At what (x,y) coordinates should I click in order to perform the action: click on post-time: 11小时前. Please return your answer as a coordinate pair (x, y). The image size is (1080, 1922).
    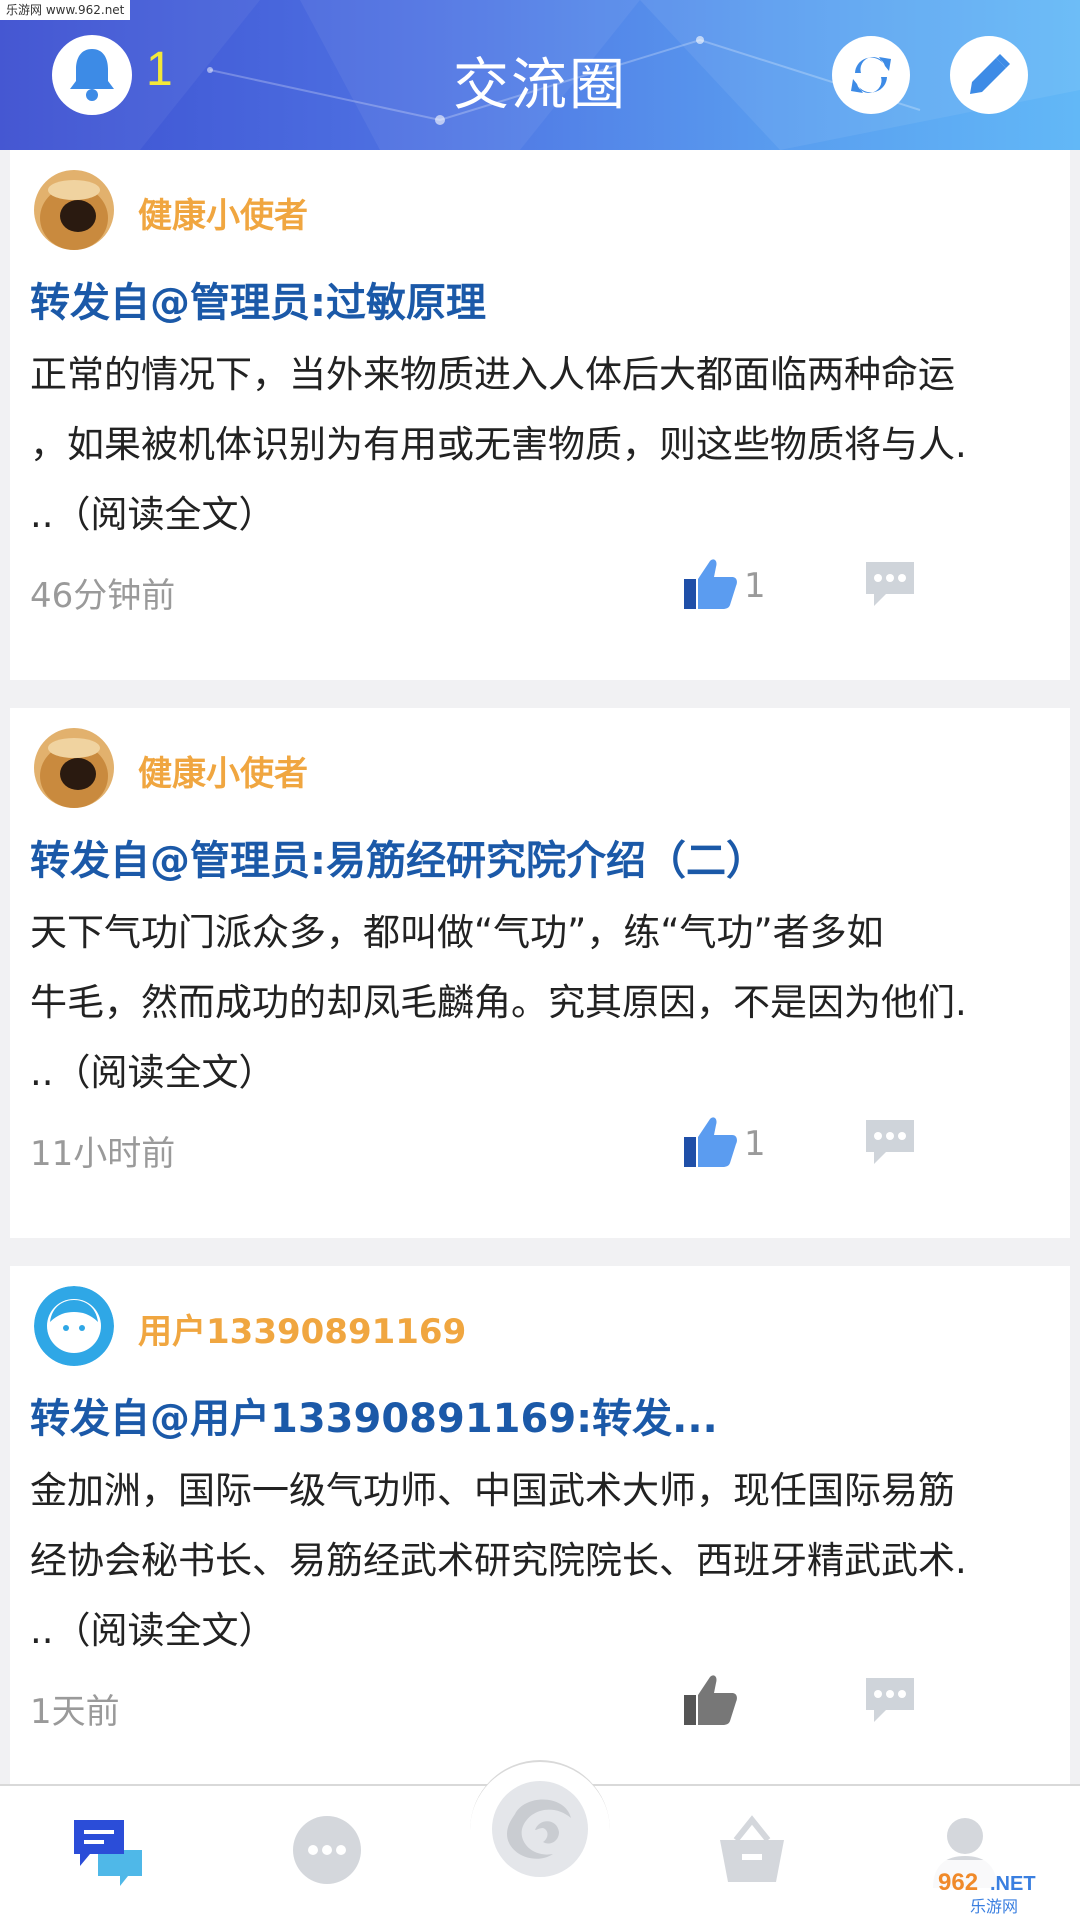
    Looking at the image, I should click on (103, 1154).